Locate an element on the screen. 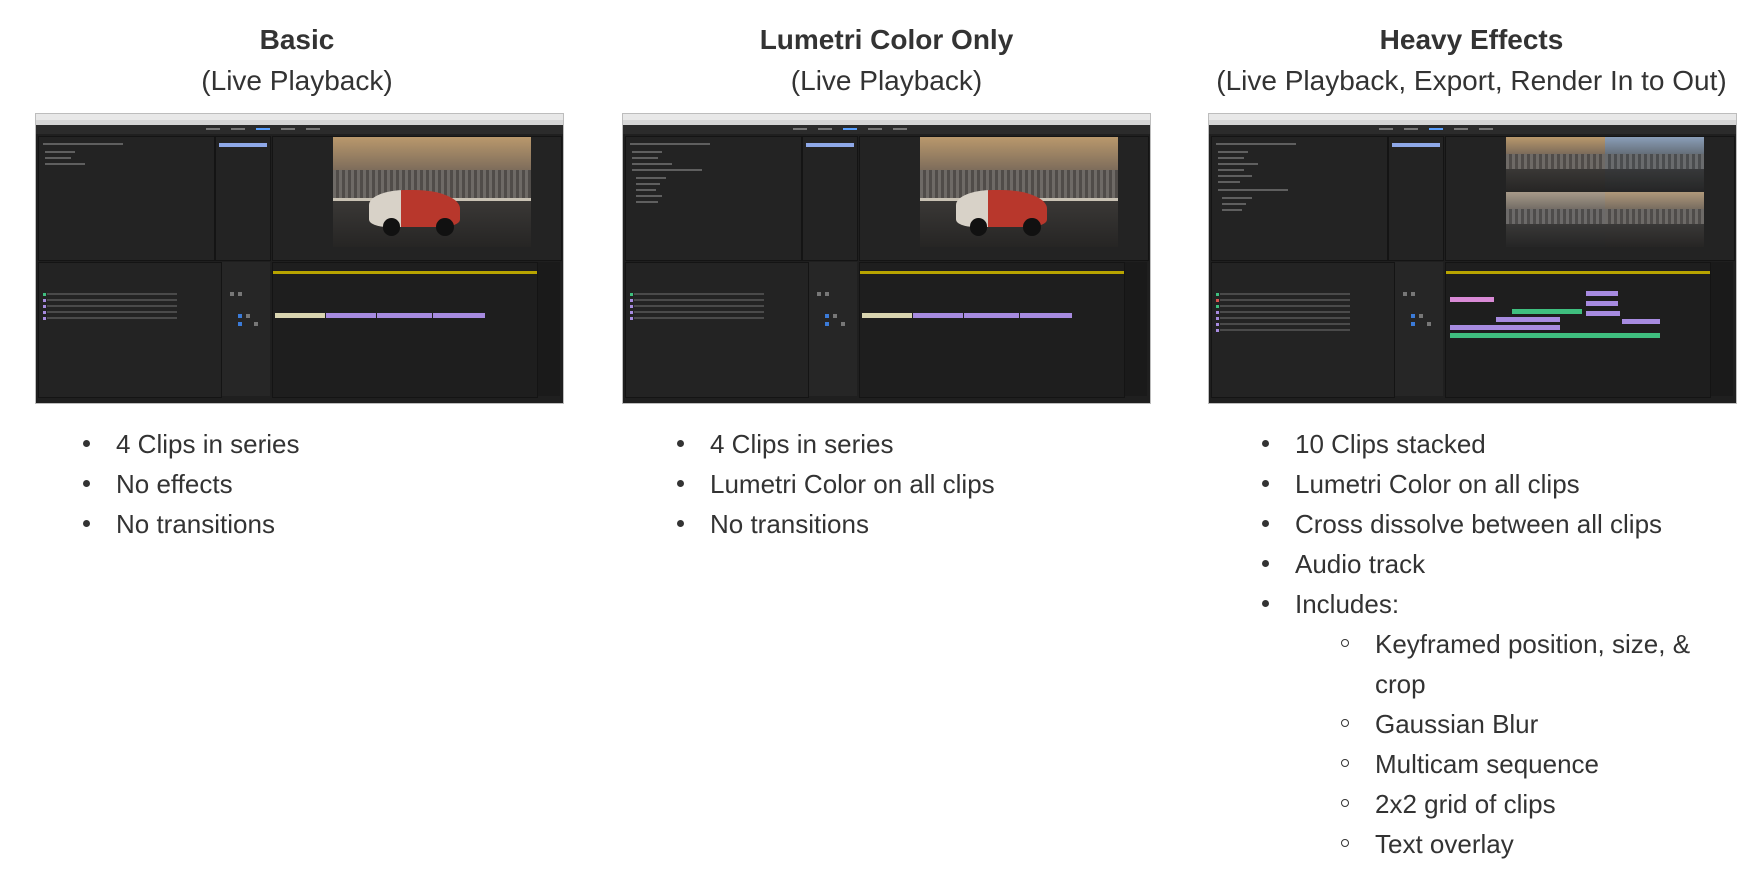  program-video-quad-grid is located at coordinates (1605, 192).